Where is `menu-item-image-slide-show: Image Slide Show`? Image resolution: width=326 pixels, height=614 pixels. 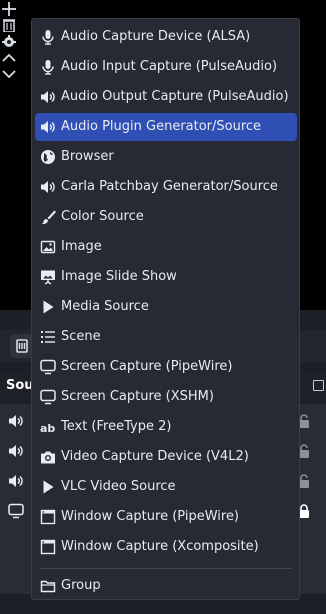 menu-item-image-slide-show: Image Slide Show is located at coordinates (166, 277).